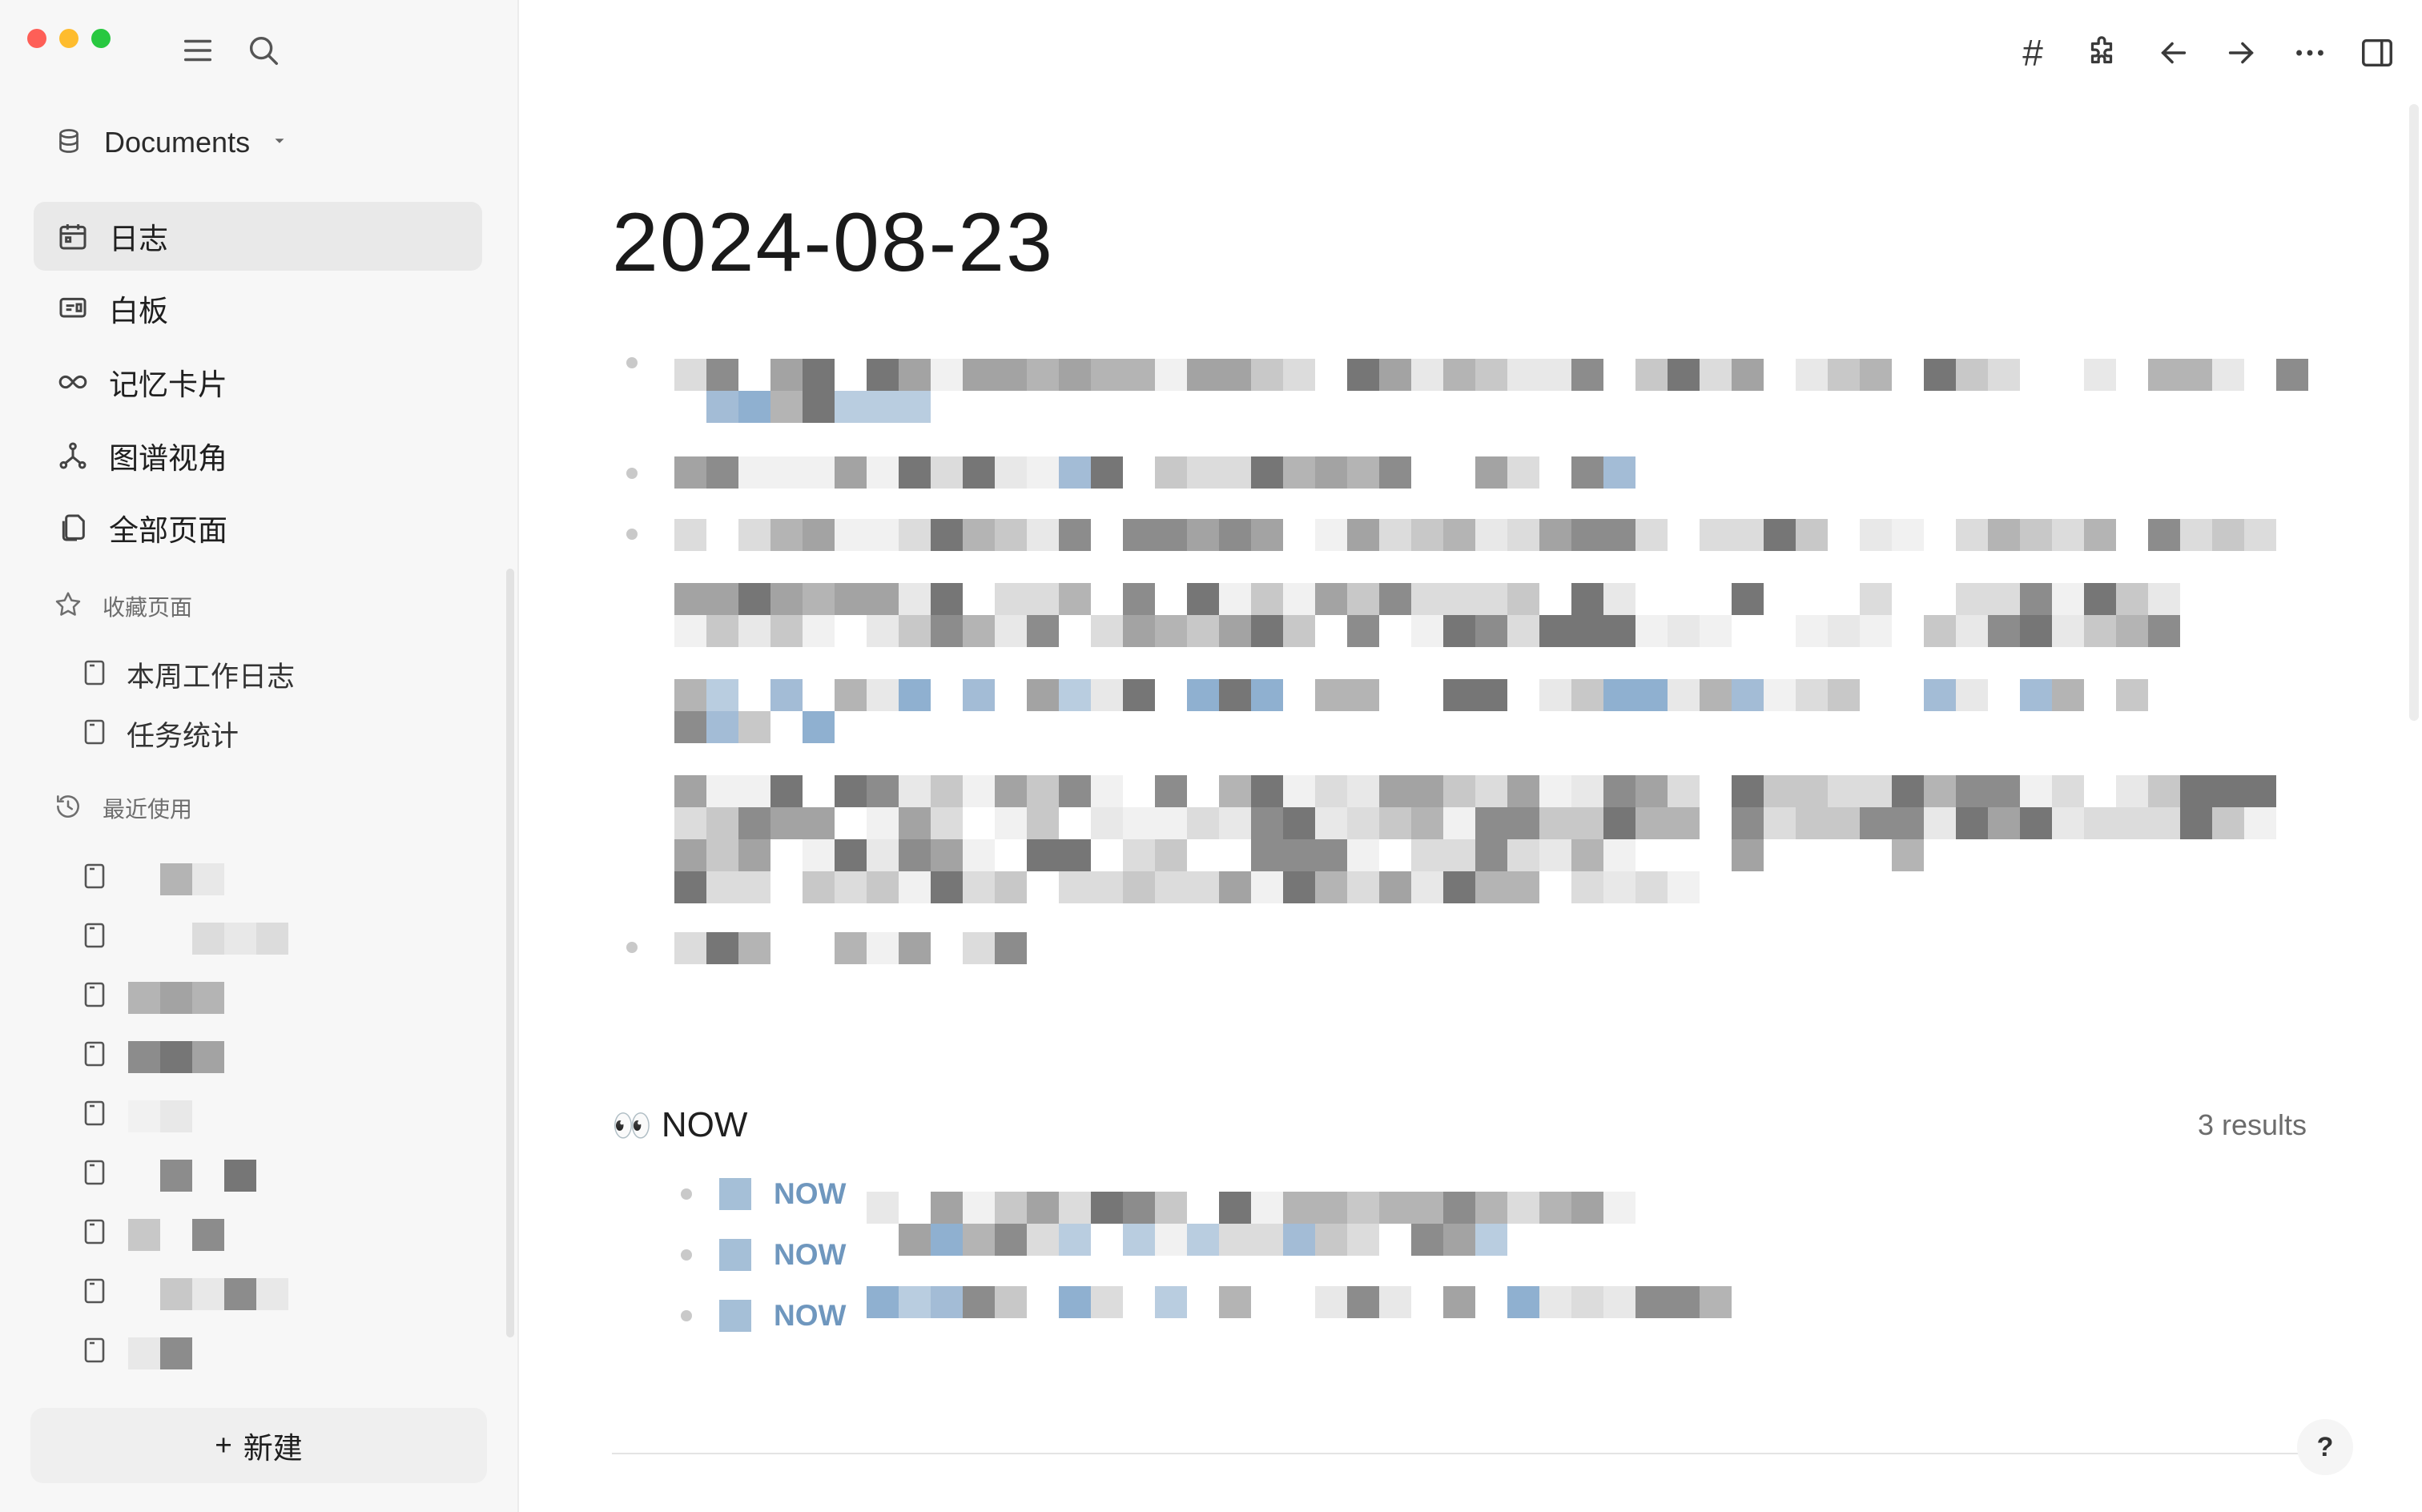 The height and width of the screenshot is (1512, 2422). I want to click on search-icon, so click(263, 50).